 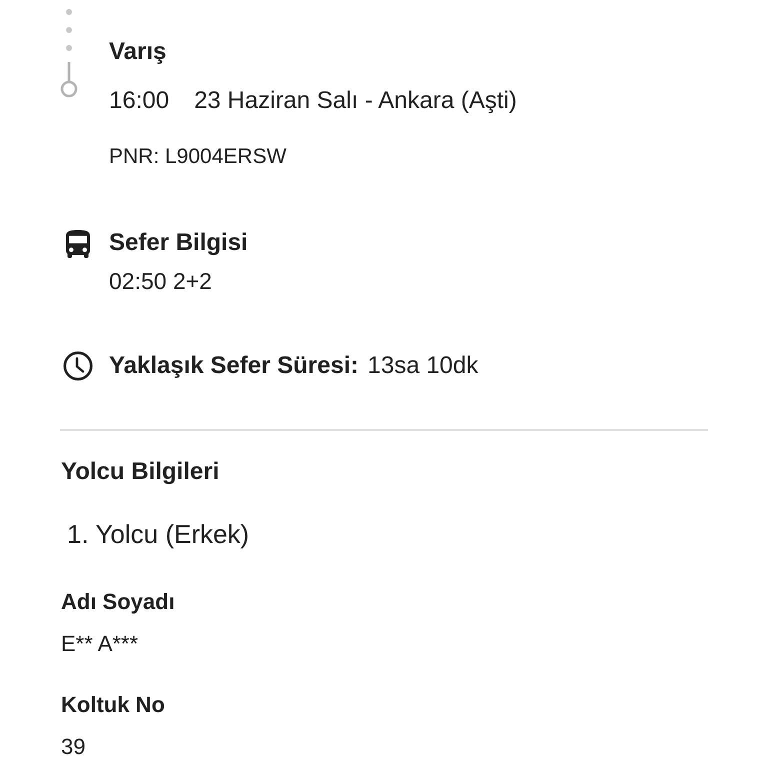 What do you see at coordinates (78, 244) in the screenshot?
I see `bus-icon` at bounding box center [78, 244].